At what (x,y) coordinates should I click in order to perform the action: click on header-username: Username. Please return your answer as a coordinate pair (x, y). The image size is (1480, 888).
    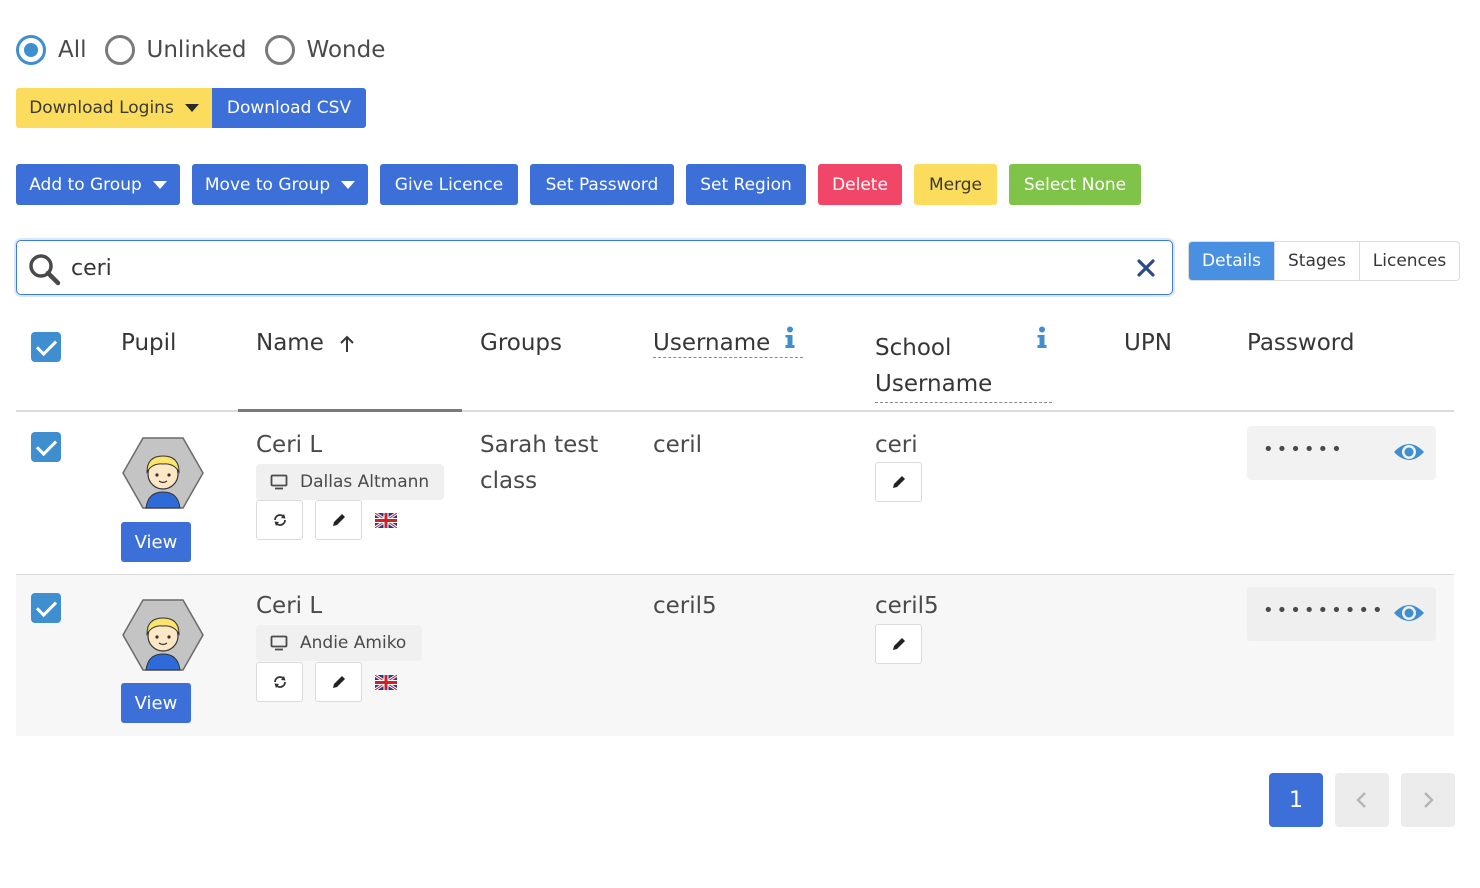
    Looking at the image, I should click on (728, 346).